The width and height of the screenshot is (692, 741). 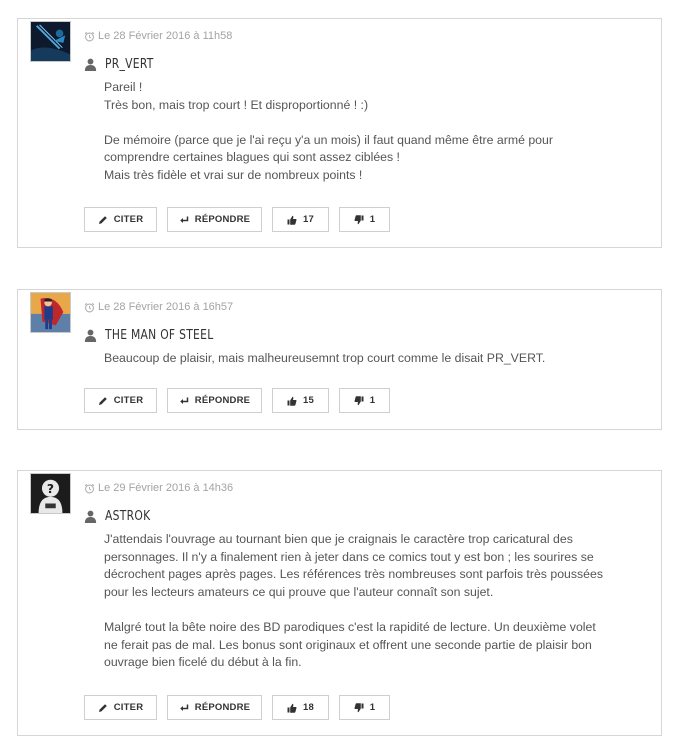 What do you see at coordinates (166, 488) in the screenshot?
I see `comment-date-text: Le 29 Février 2016 à 14h36` at bounding box center [166, 488].